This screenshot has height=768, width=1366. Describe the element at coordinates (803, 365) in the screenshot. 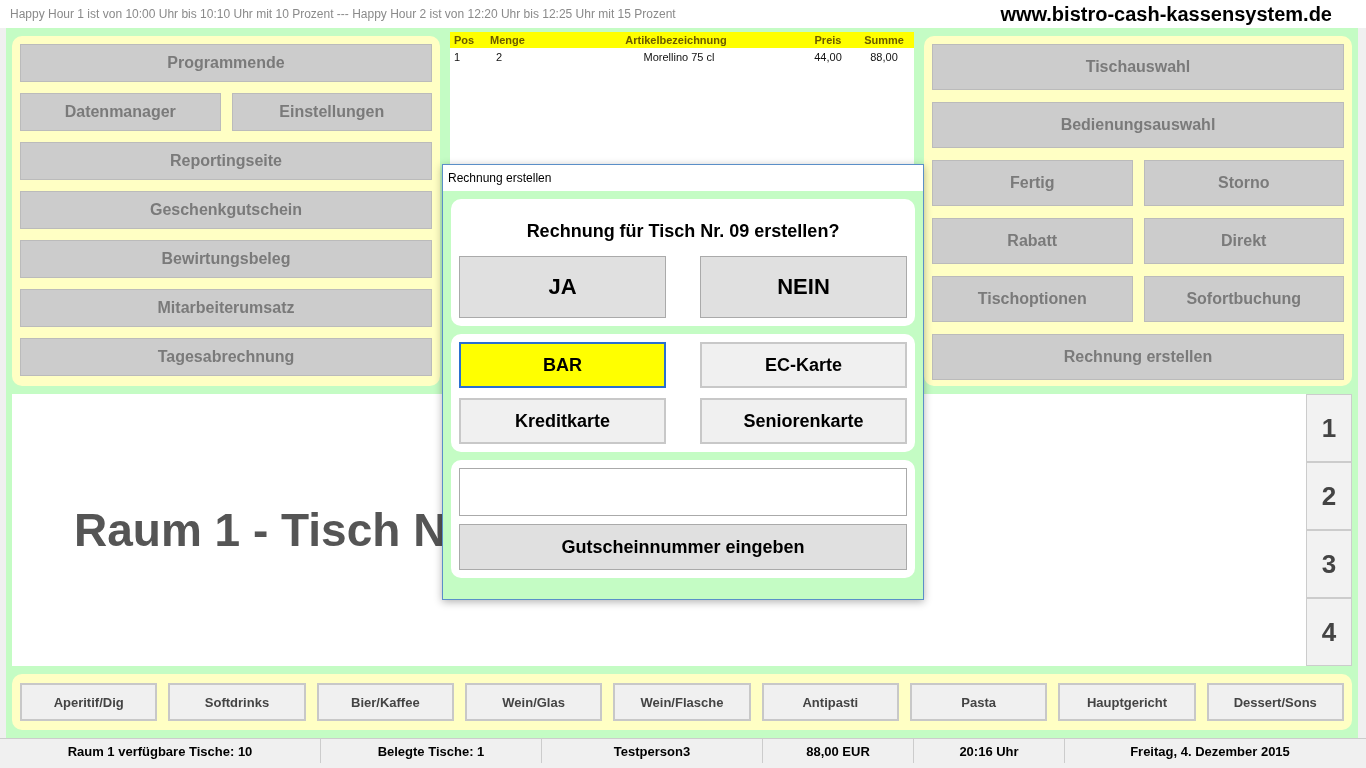

I see `payment-button: EC-Karte` at that location.